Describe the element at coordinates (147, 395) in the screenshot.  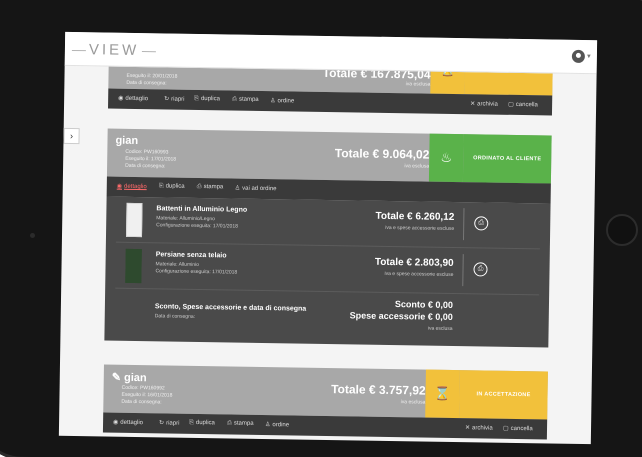
I see `order-date: Eseguito il: 16/01/2018` at that location.